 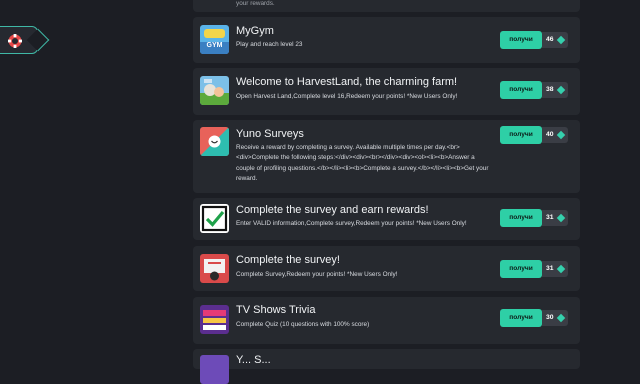 I want to click on offer-description: Play and reach level 23, so click(x=269, y=44).